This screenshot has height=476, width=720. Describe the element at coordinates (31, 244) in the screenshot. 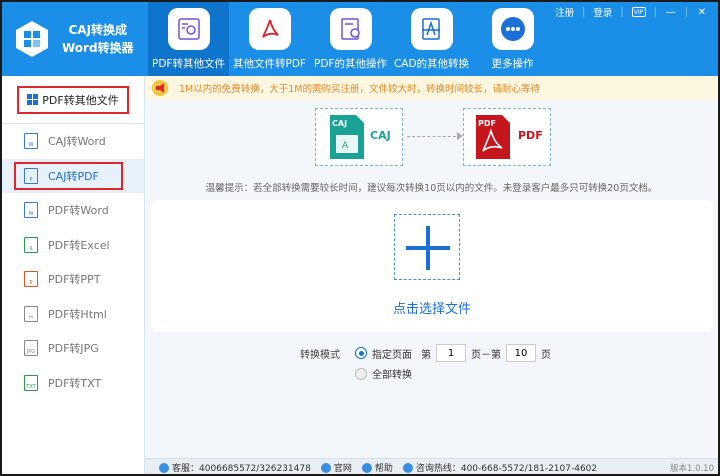

I see `excel-file-icon: X` at that location.